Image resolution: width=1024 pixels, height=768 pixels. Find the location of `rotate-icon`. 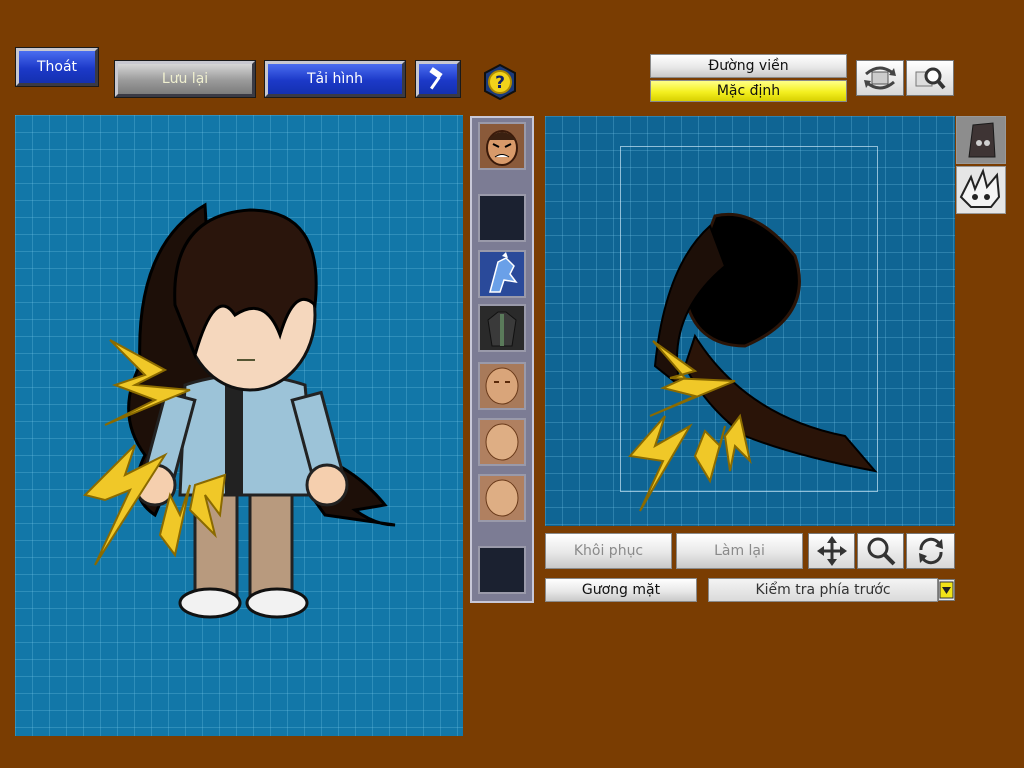

rotate-icon is located at coordinates (930, 551).